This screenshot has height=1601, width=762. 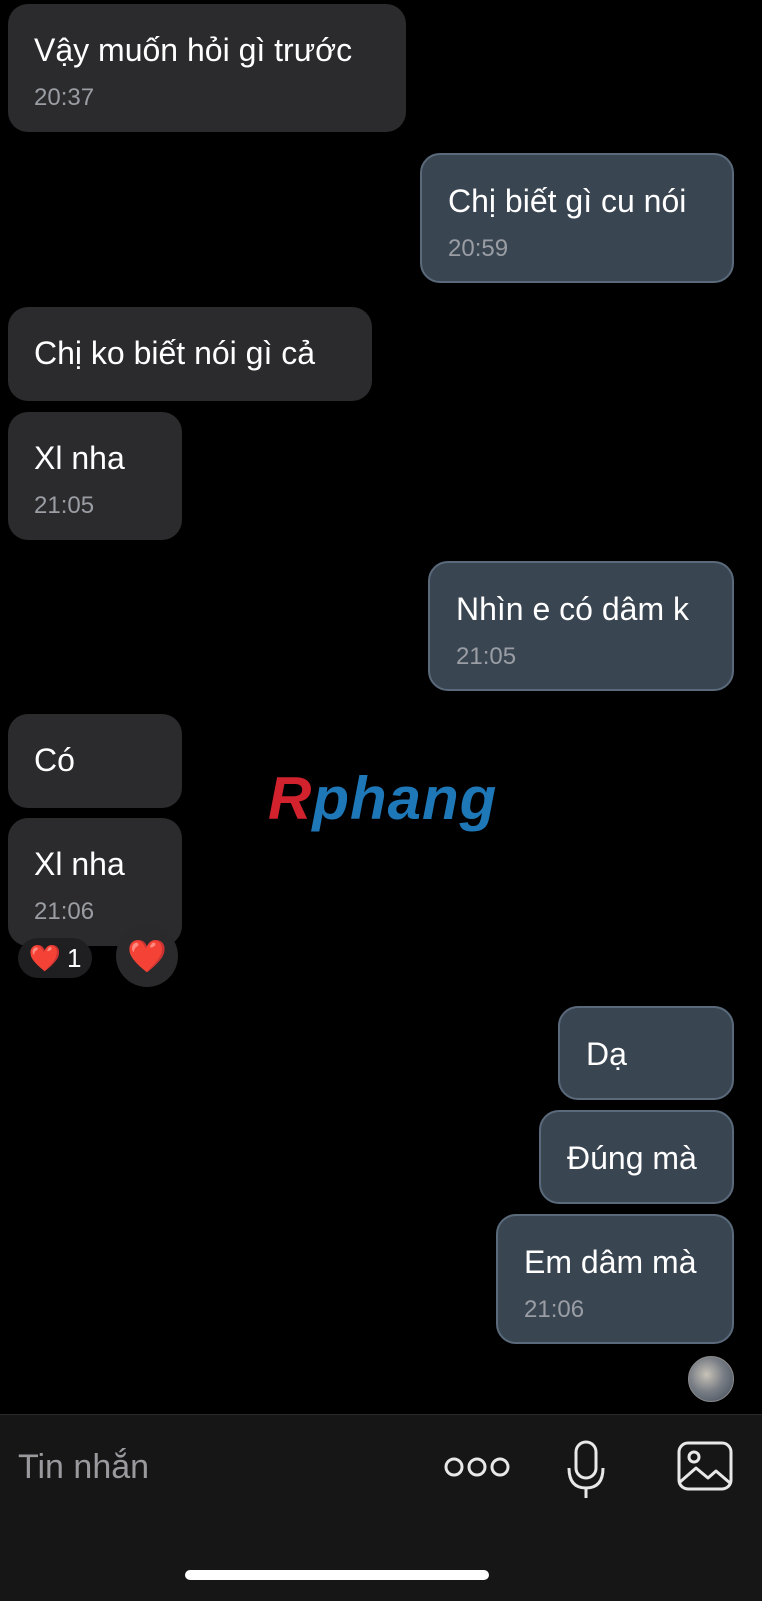 I want to click on message-bubble-outgoing: Em dâm mà 21:06, so click(x=615, y=1279).